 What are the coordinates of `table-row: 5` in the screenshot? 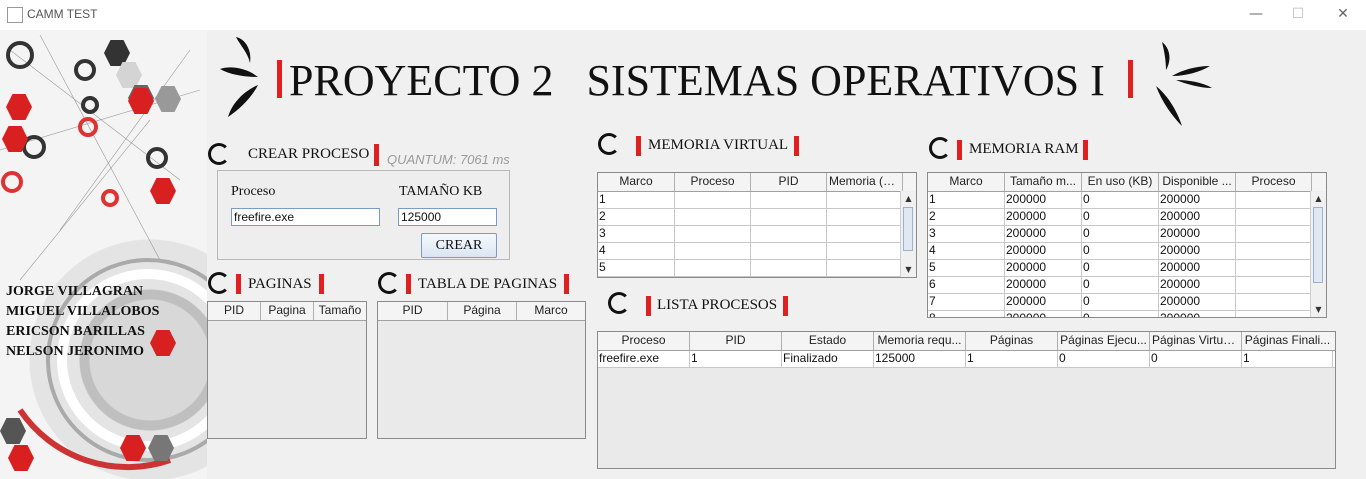 It's located at (757, 268).